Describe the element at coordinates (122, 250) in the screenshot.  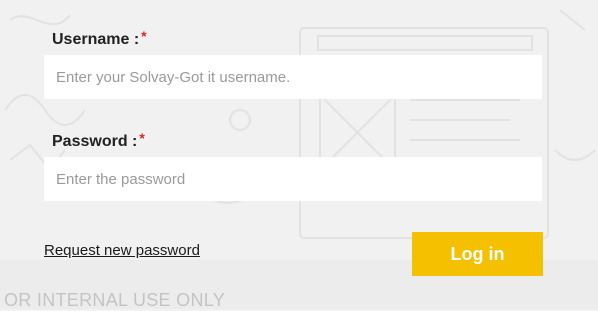
I see `request-new-password-link: Request new password` at that location.